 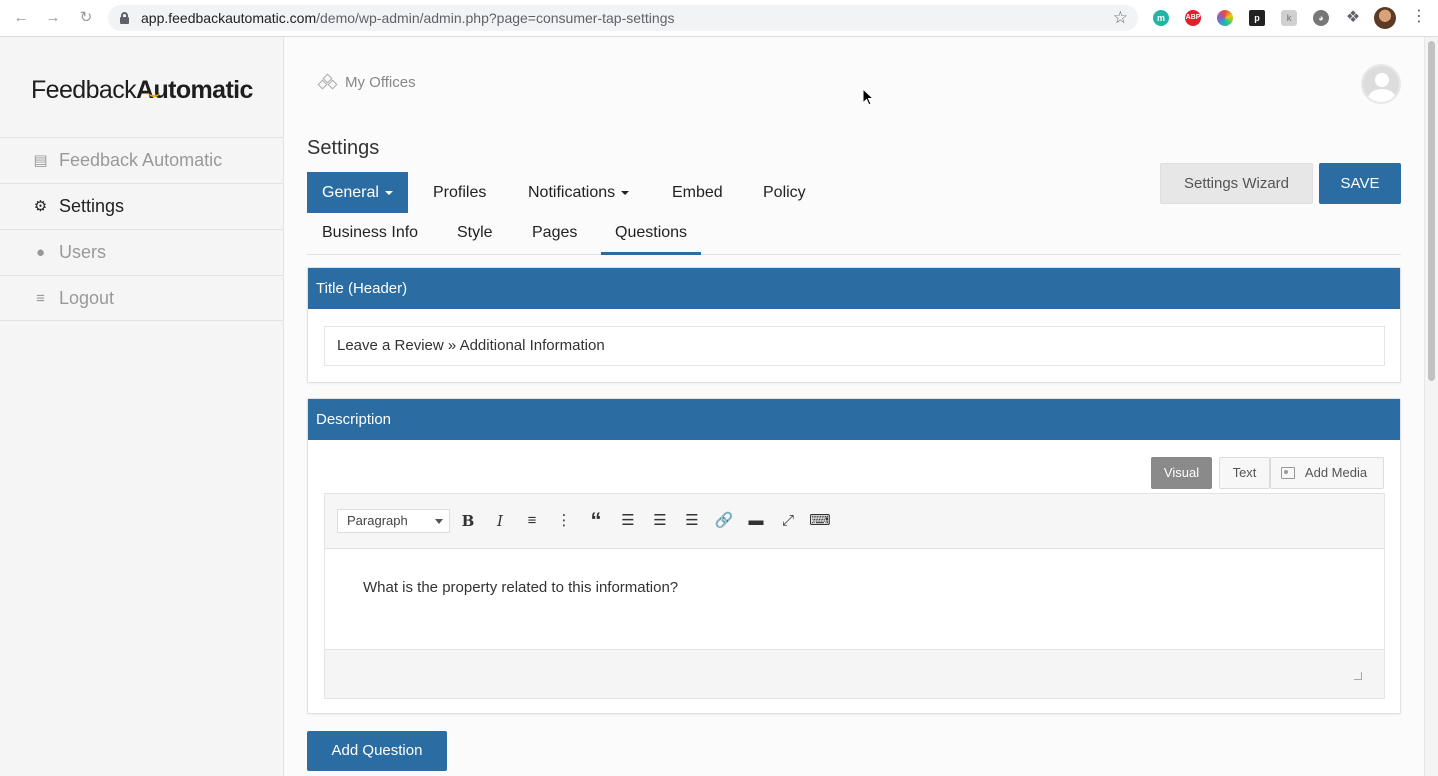 What do you see at coordinates (1419, 16) in the screenshot?
I see `browser-menu-icon: ⋮` at bounding box center [1419, 16].